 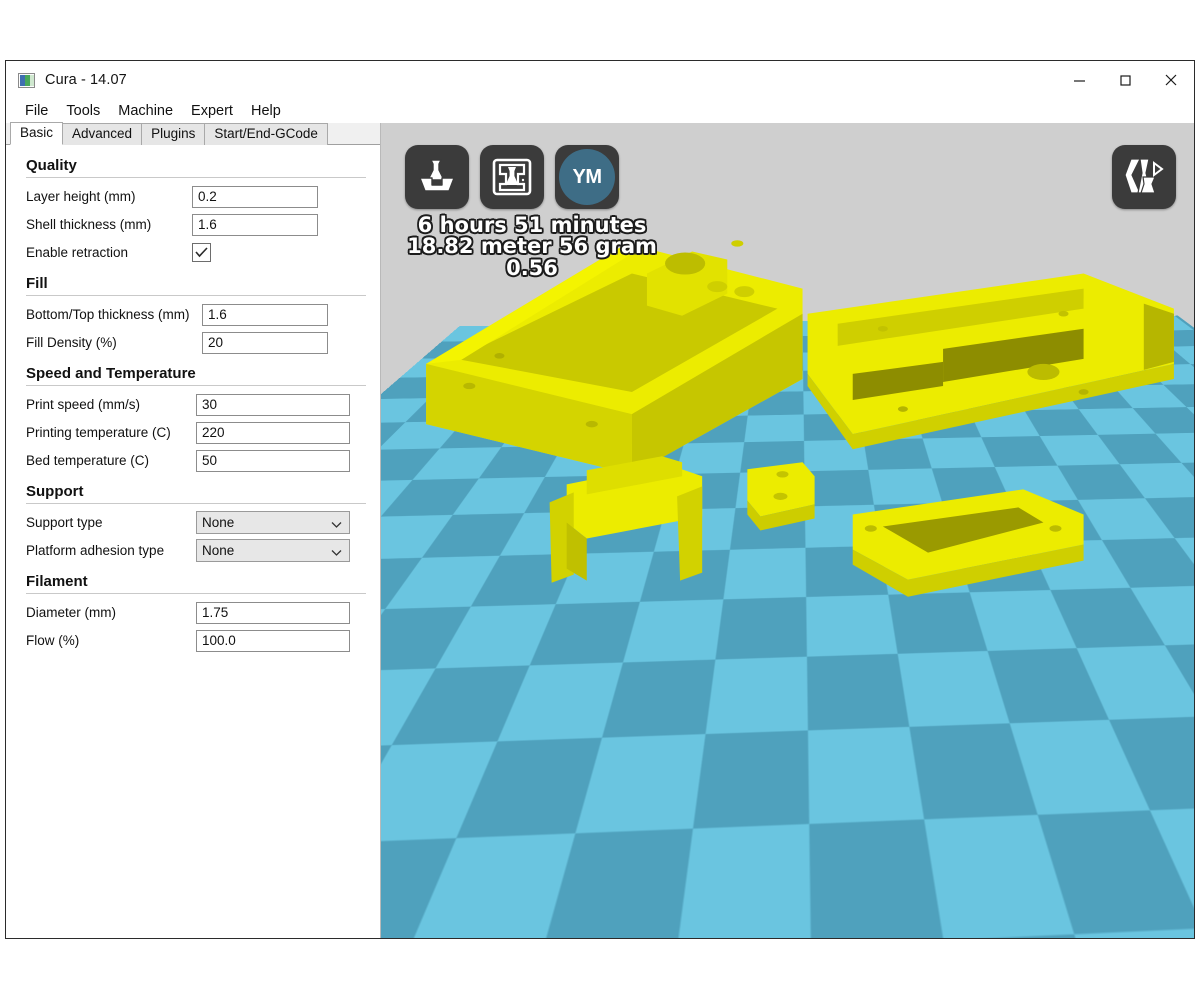 I want to click on setting-row-print-speed: Print speed (mm/s) 30, so click(x=193, y=404).